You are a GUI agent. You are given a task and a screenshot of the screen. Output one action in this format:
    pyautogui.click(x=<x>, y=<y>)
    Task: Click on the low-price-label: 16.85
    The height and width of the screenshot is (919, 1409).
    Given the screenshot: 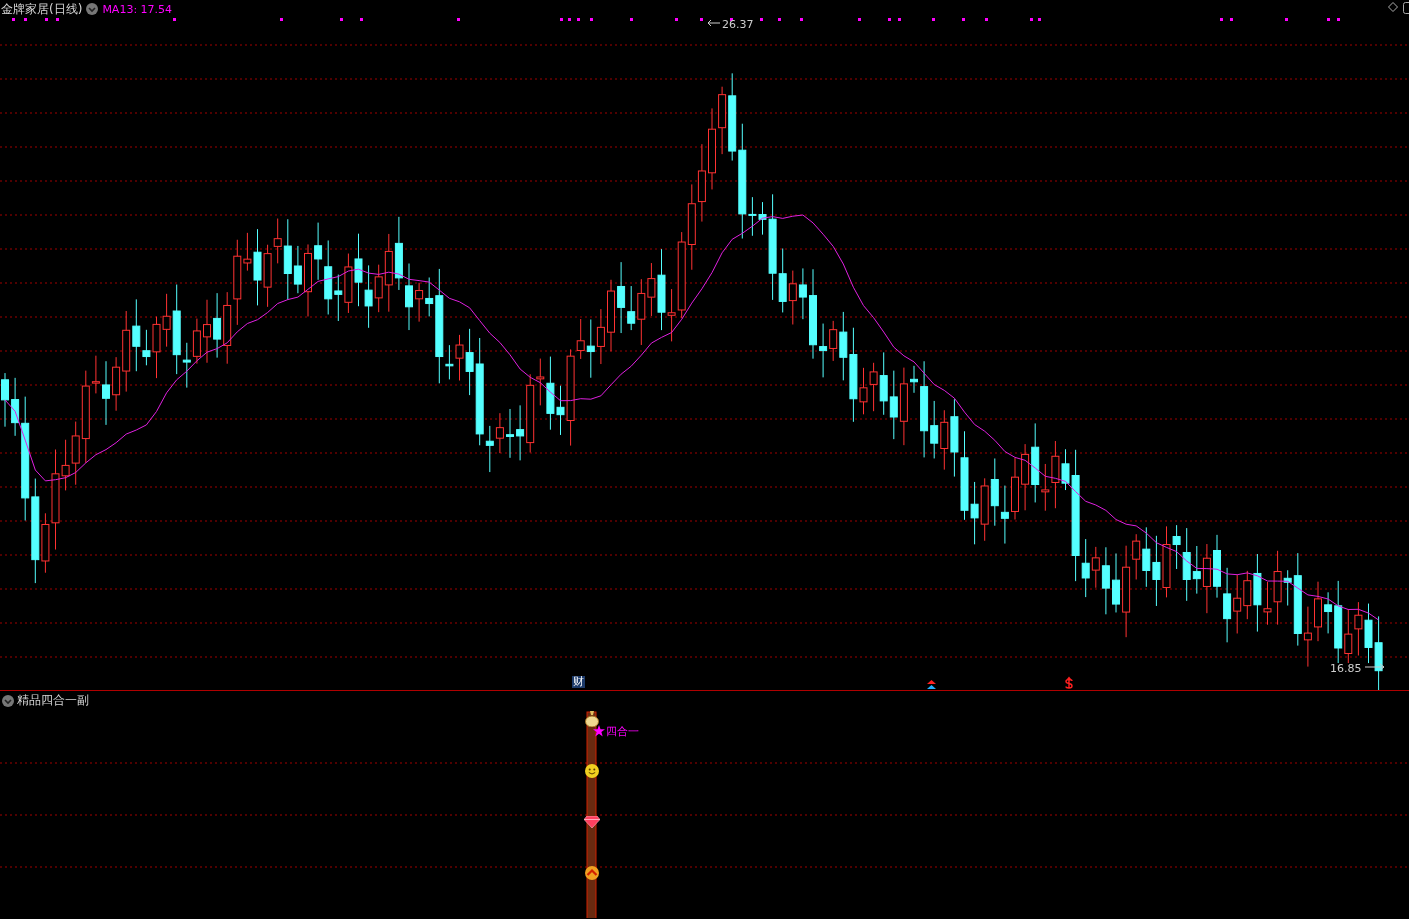 What is the action you would take?
    pyautogui.click(x=1346, y=669)
    